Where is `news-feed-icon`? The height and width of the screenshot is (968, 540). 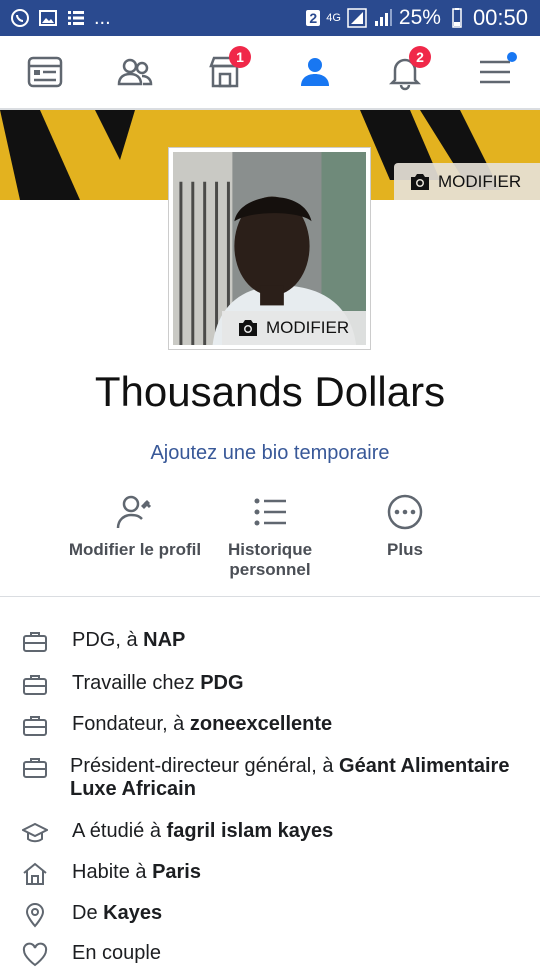
news-feed-icon is located at coordinates (45, 72).